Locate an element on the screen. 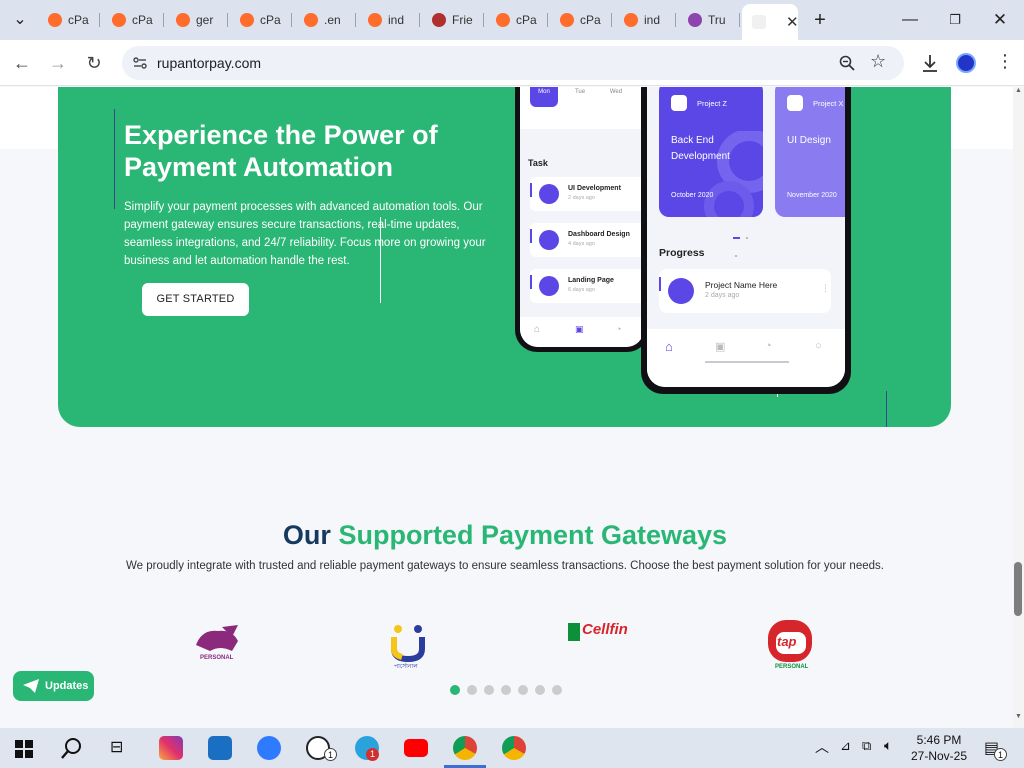 This screenshot has width=1024, height=768. chrome-icon is located at coordinates (465, 748).